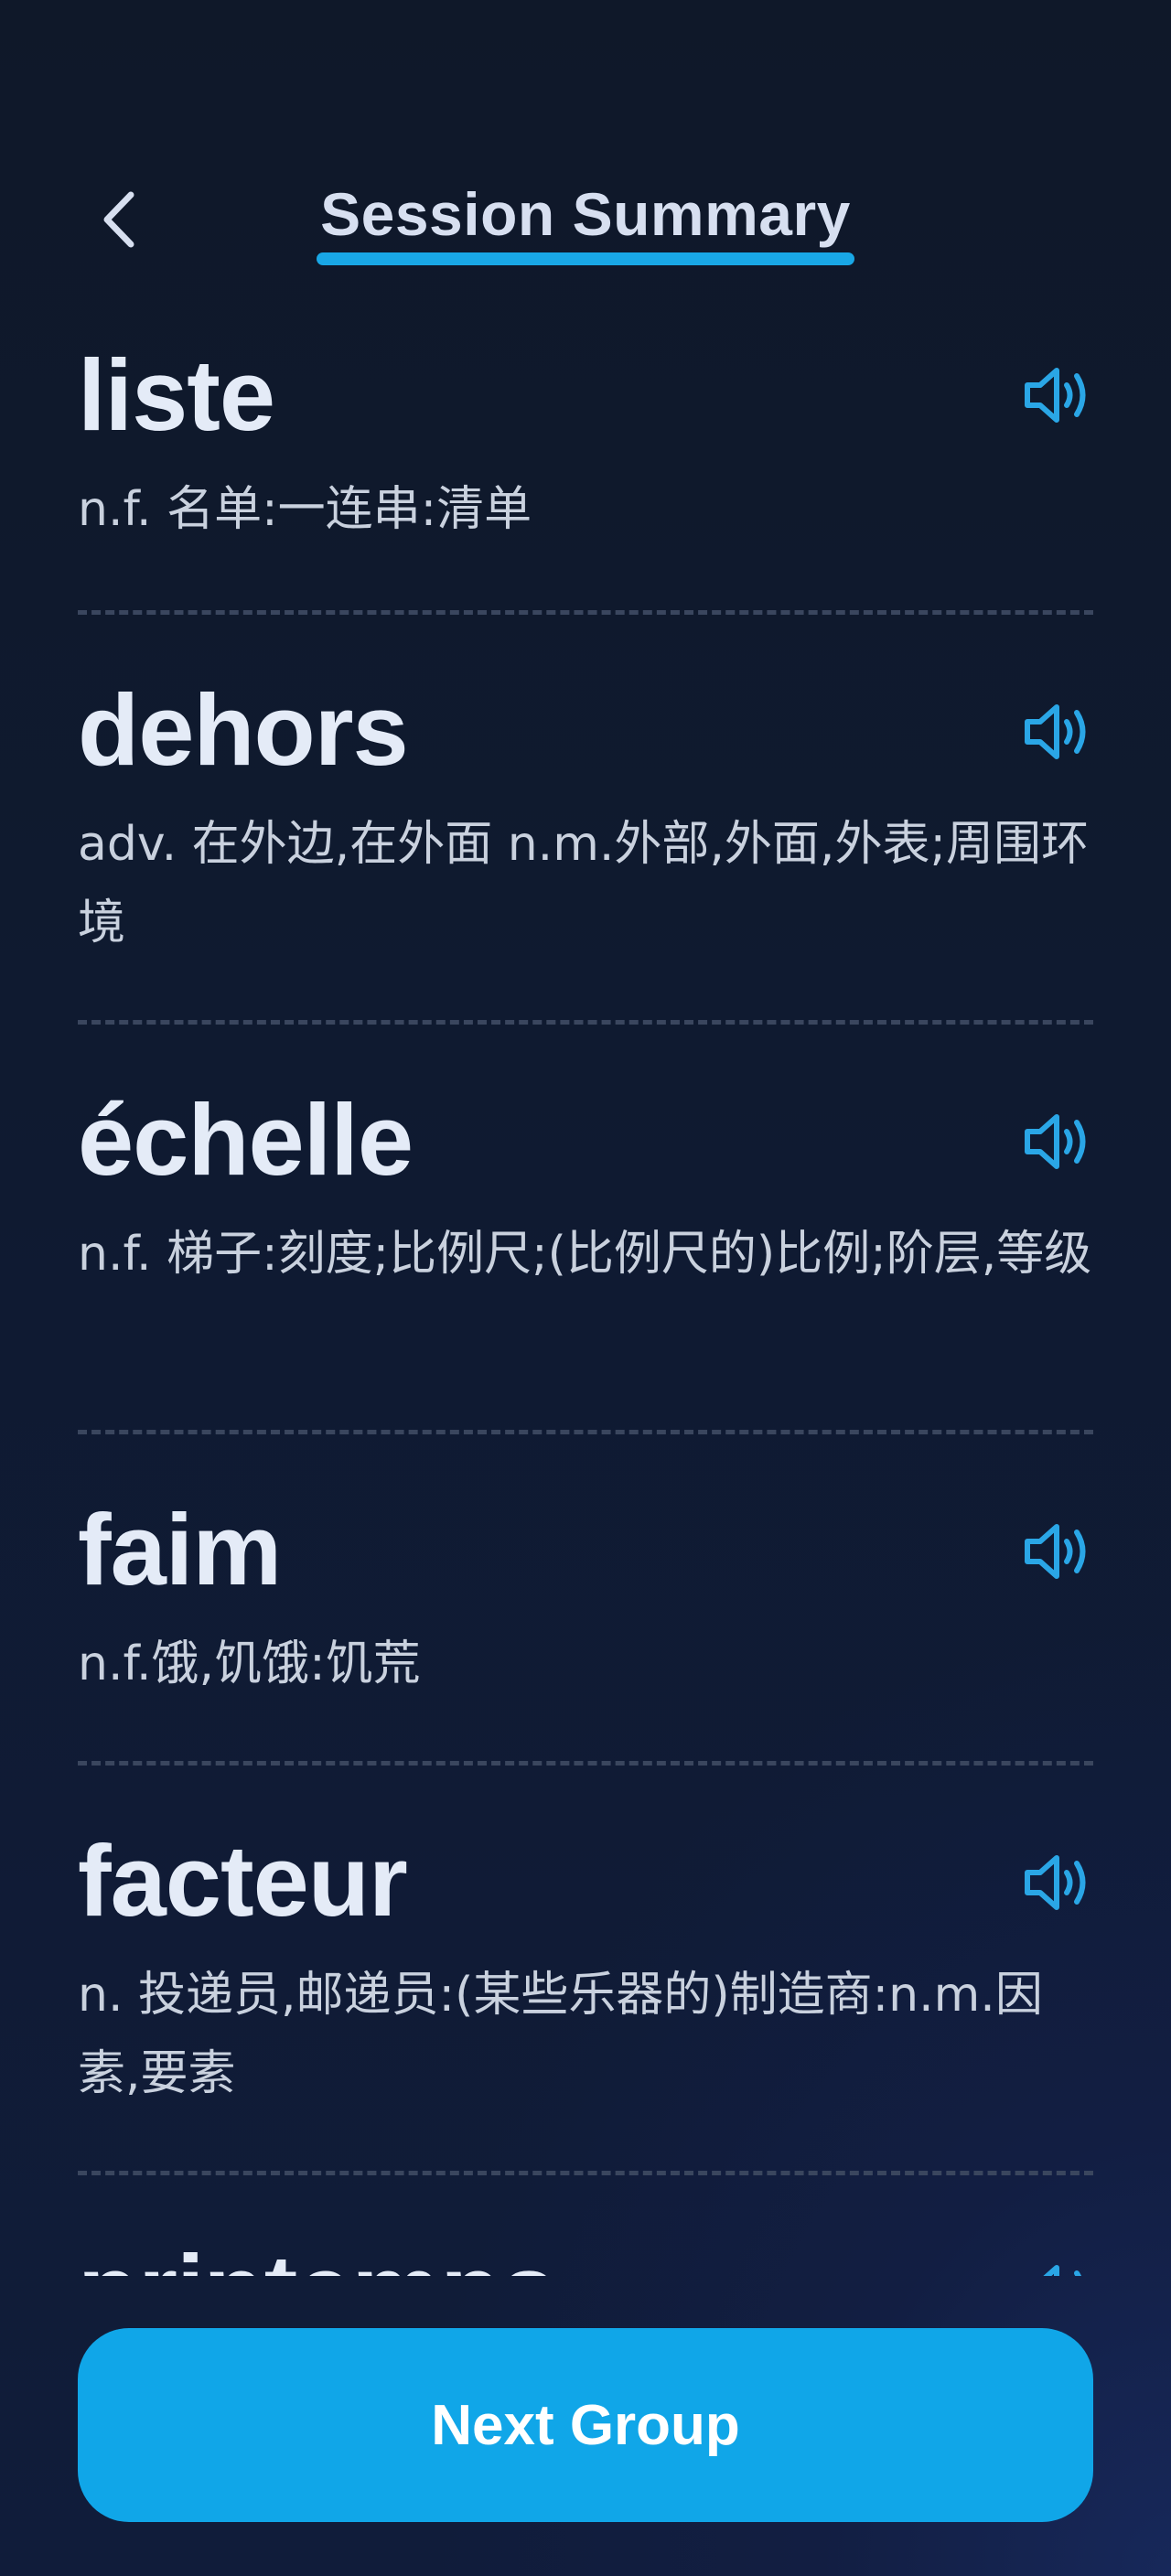 This screenshot has width=1171, height=2576. What do you see at coordinates (585, 214) in the screenshot?
I see `page-title-text: Session Summary` at bounding box center [585, 214].